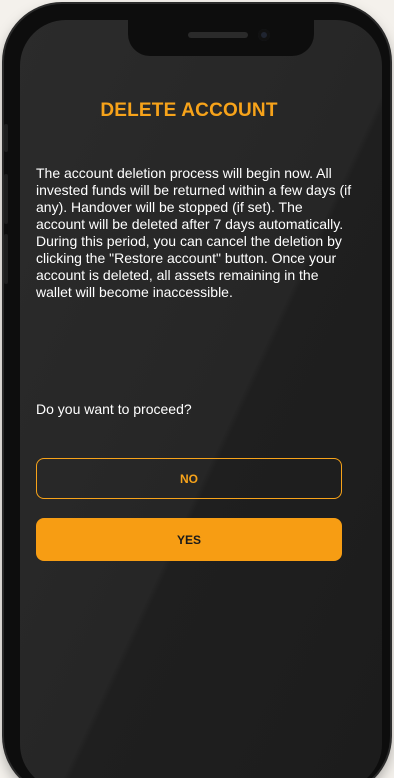 This screenshot has height=778, width=394. I want to click on yes-button: YES, so click(189, 539).